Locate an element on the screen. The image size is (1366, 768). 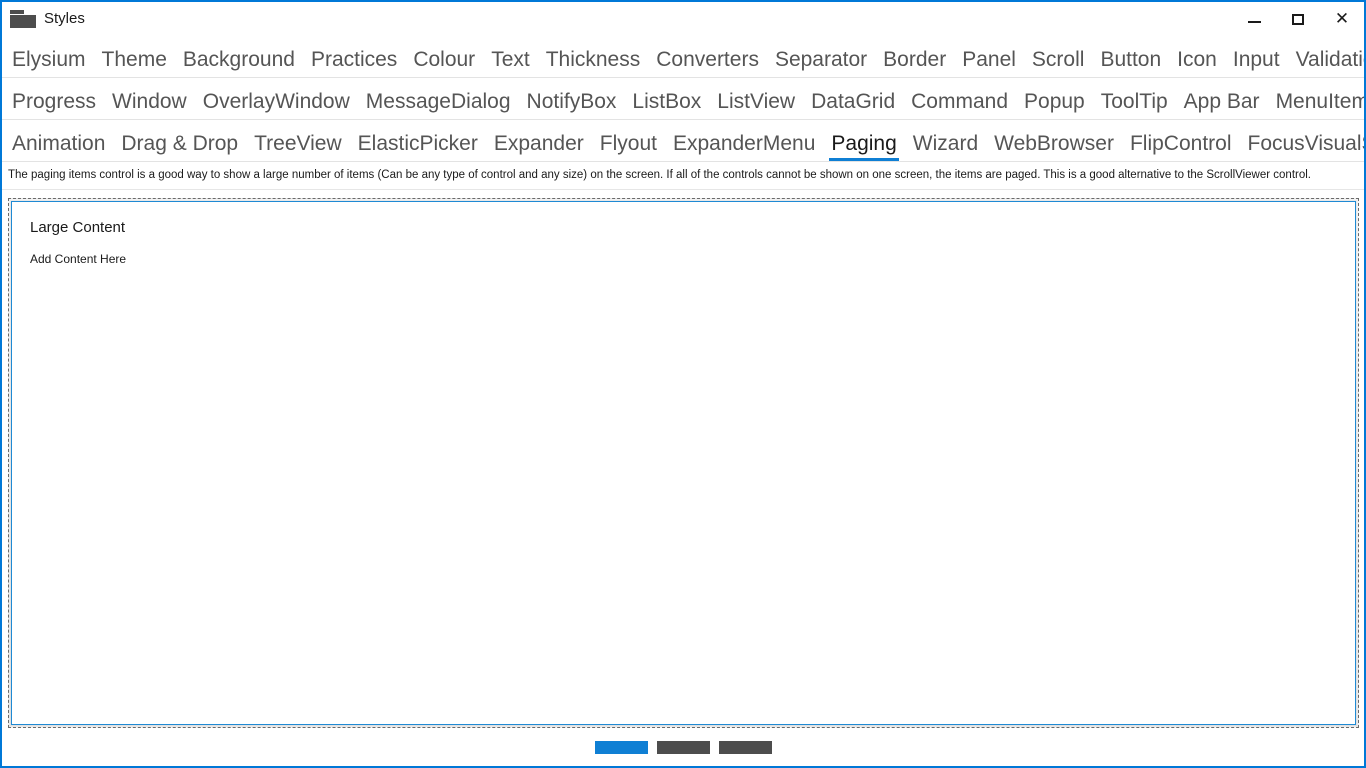
tab-menuitem: MenuItem is located at coordinates (1316, 104).